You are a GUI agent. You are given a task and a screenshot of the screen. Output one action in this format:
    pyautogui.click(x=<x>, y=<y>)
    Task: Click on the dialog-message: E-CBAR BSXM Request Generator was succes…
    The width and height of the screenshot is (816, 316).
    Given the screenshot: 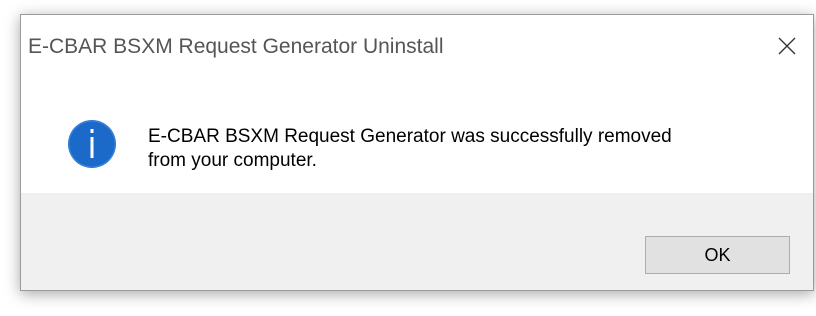 What is the action you would take?
    pyautogui.click(x=468, y=149)
    